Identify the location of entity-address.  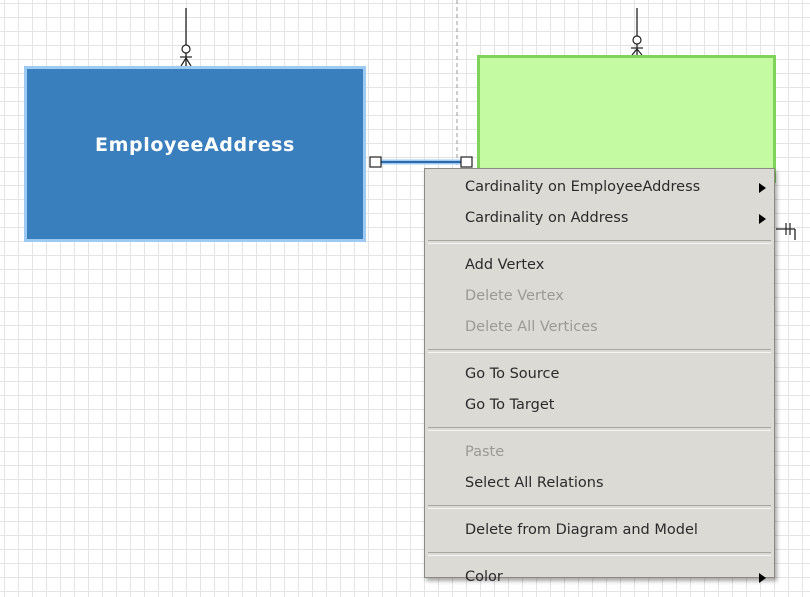
(626, 119).